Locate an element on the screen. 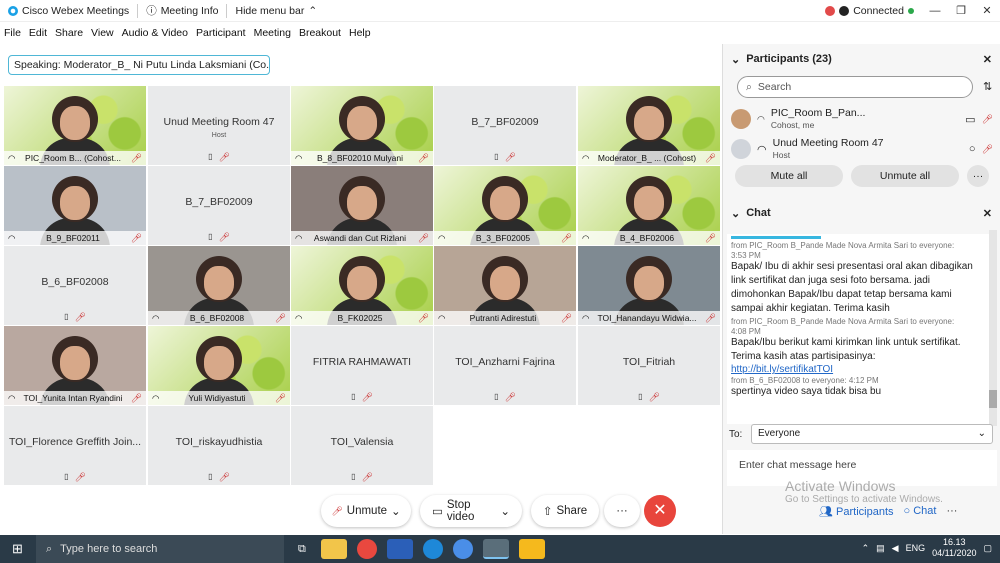  video-tile: ◠ B_3_BF02005 🎤︎ is located at coordinates (505, 205).